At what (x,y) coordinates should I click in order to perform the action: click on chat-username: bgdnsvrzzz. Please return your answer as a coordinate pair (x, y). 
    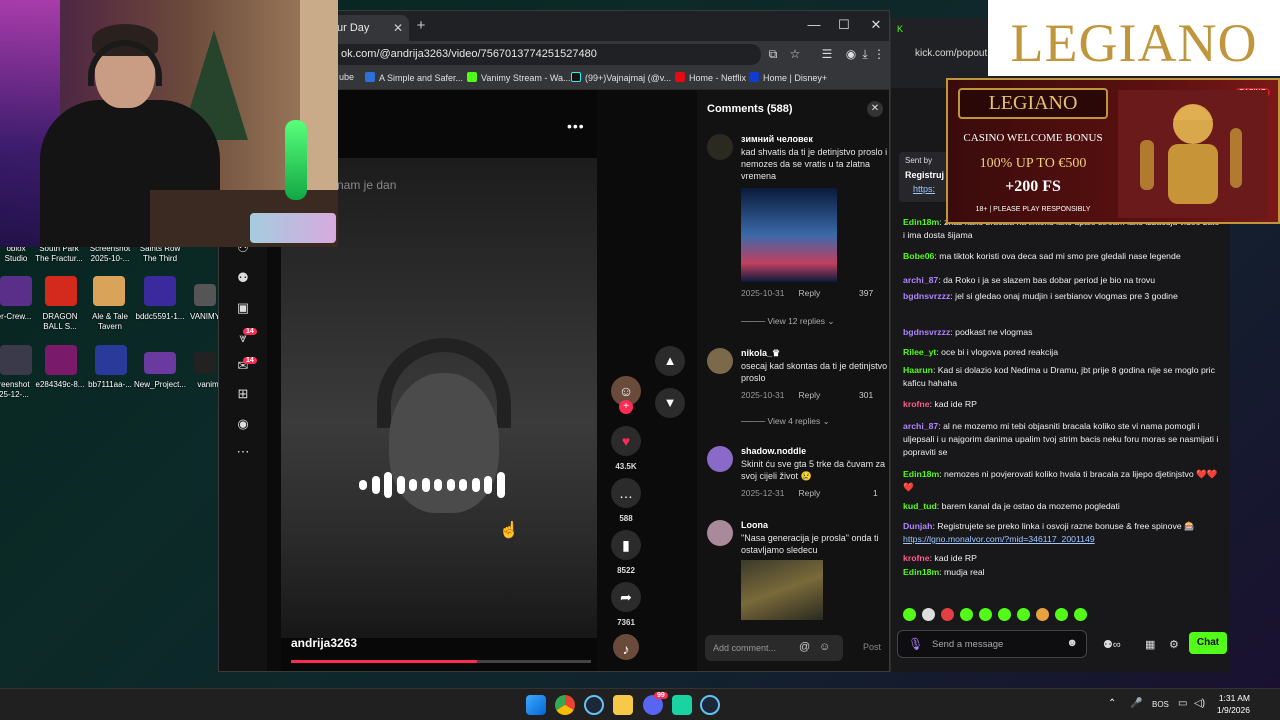
    Looking at the image, I should click on (926, 296).